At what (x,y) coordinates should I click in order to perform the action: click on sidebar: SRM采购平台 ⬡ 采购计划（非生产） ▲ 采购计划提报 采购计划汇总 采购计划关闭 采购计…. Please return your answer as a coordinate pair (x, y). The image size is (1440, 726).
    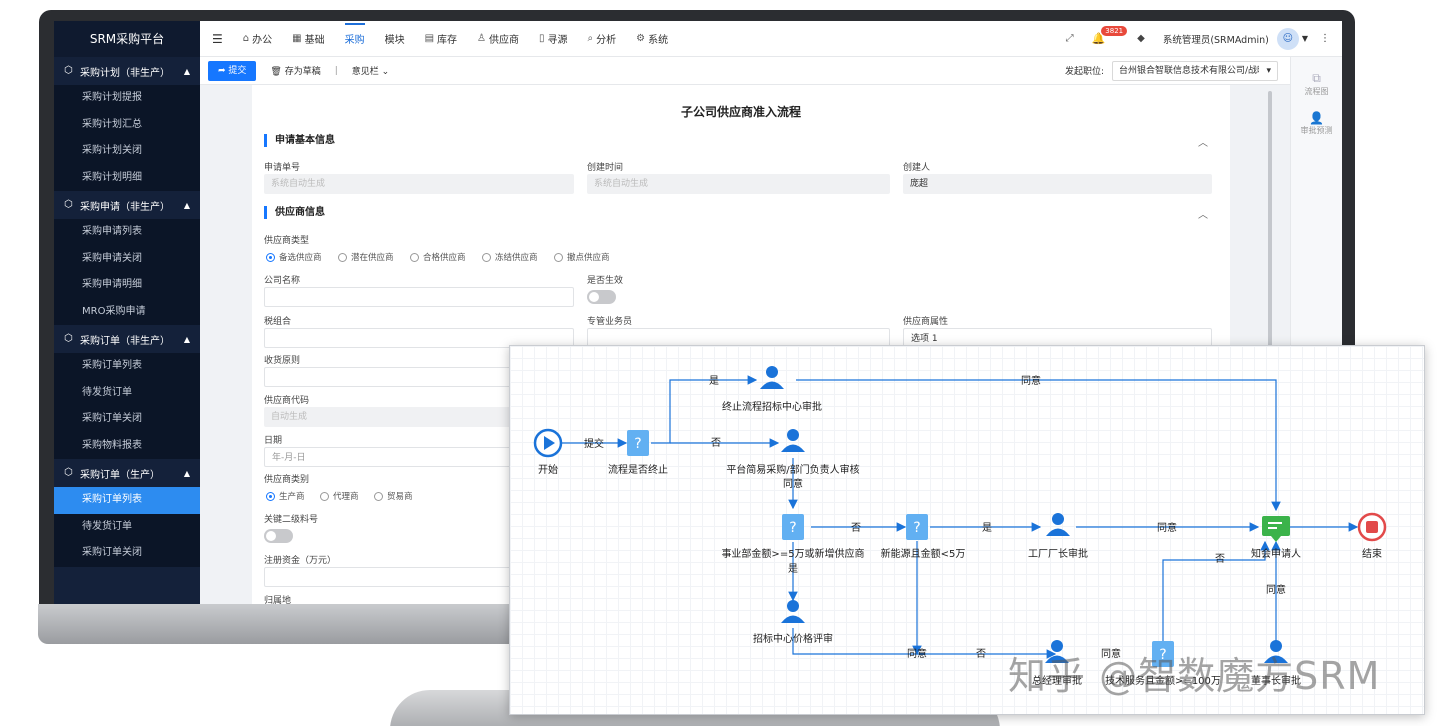
    Looking at the image, I should click on (127, 312).